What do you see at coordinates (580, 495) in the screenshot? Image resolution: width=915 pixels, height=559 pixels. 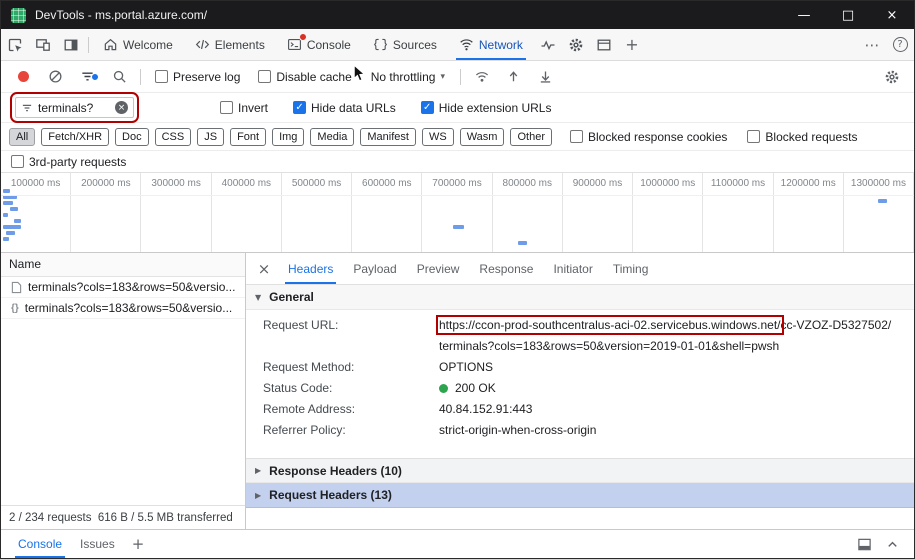 I see `request-headers-section-header: ▶ Request Headers (13)` at bounding box center [580, 495].